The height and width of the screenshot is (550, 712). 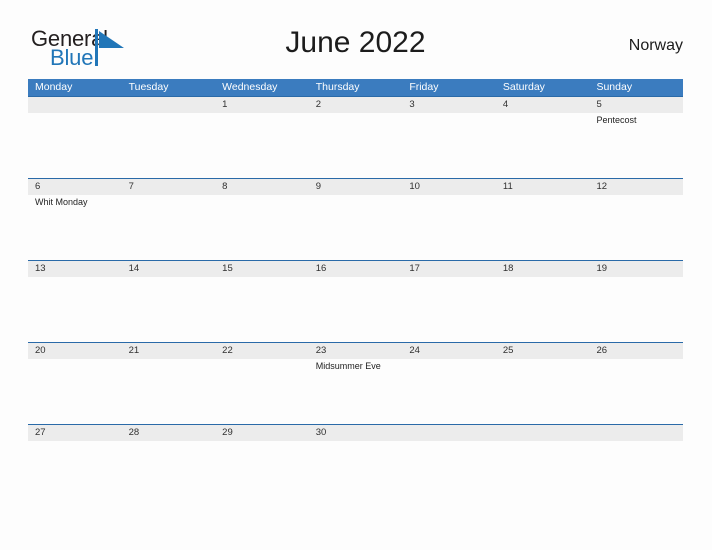 I want to click on calendar-day-cell: 30, so click(x=356, y=465).